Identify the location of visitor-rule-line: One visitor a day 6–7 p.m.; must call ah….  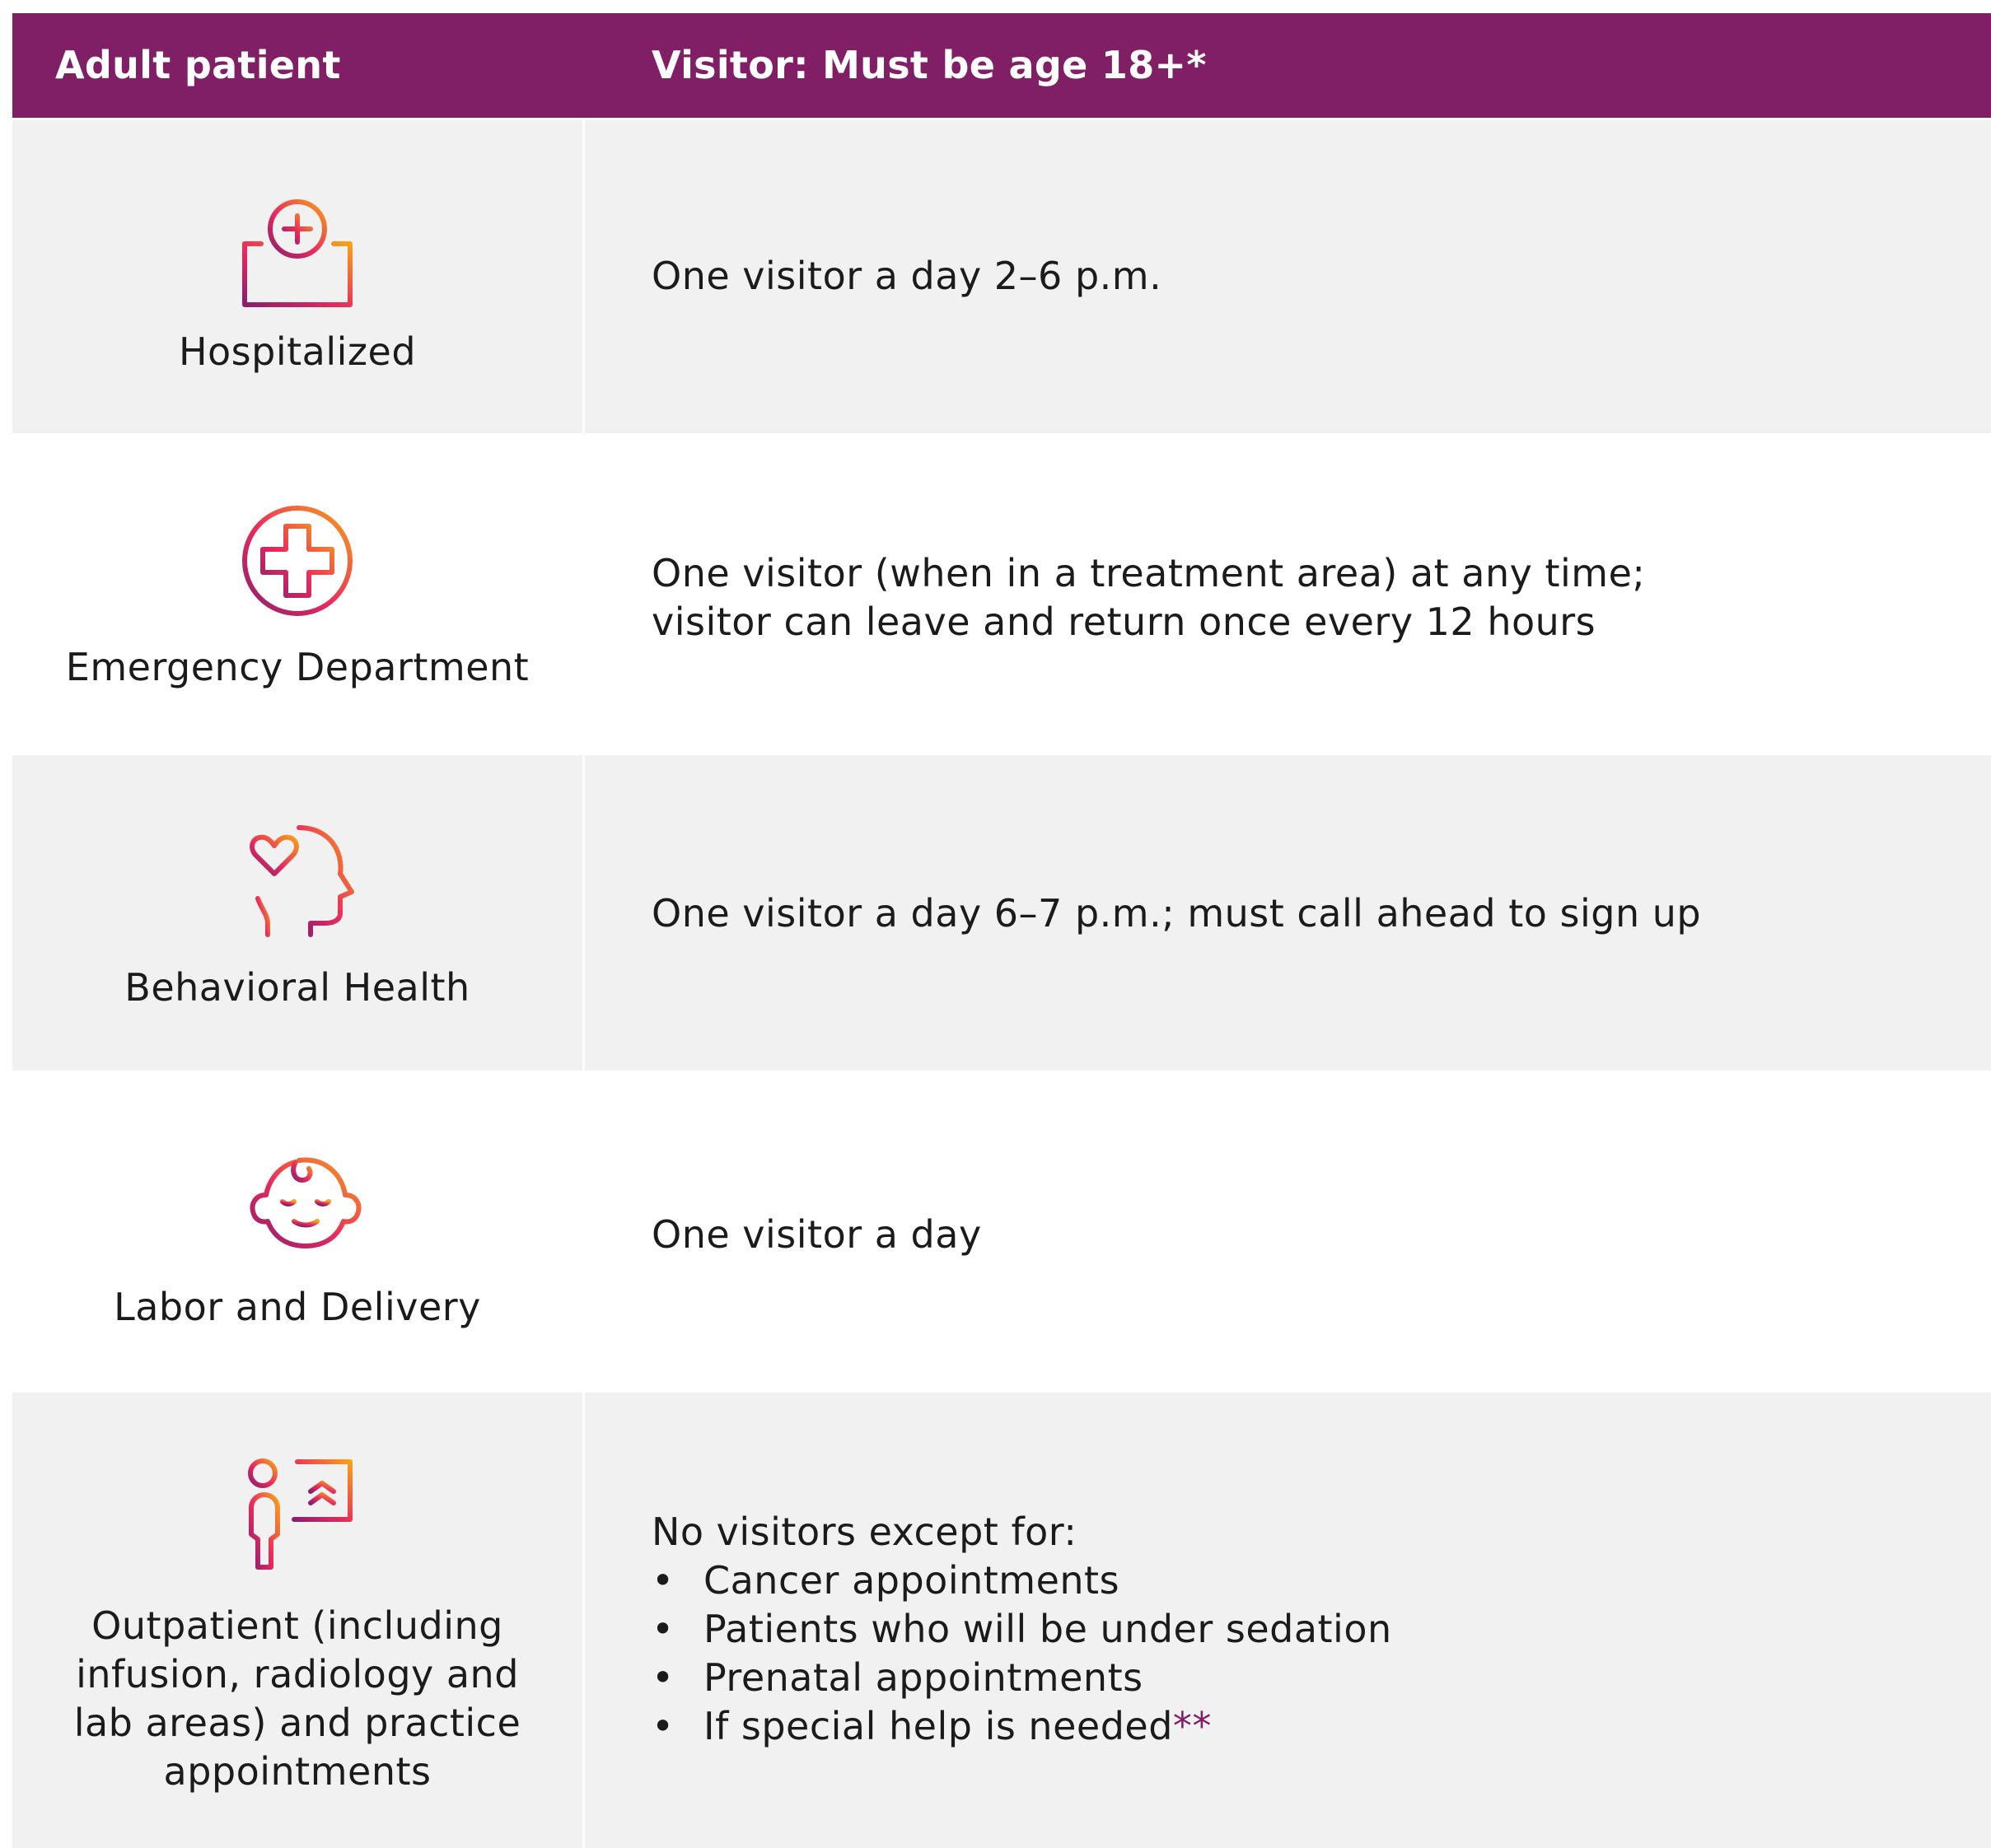
(1177, 913).